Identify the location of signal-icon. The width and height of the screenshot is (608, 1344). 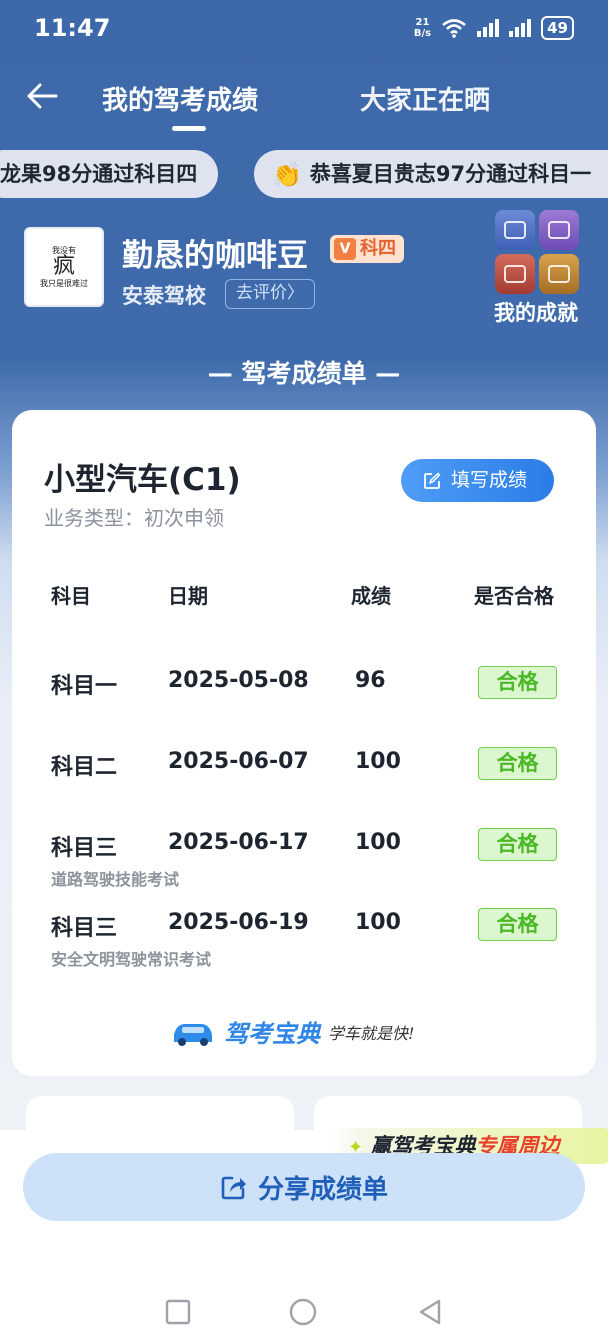
(488, 28).